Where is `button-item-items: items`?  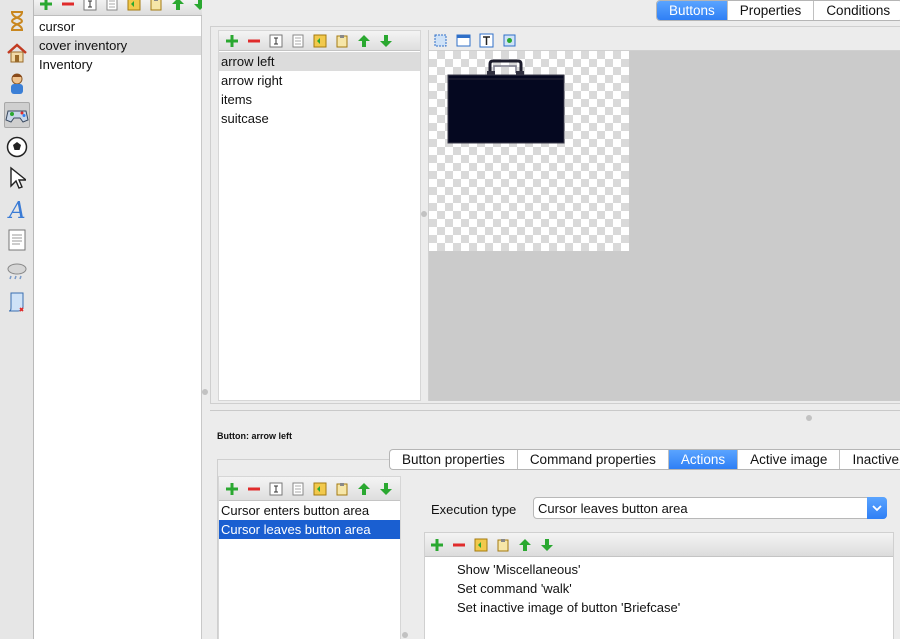 button-item-items: items is located at coordinates (319, 99).